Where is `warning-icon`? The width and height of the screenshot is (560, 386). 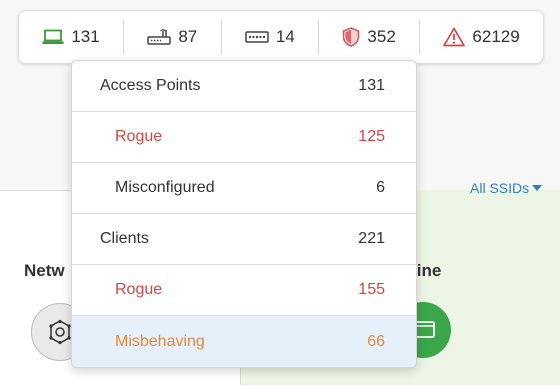
warning-icon is located at coordinates (454, 37).